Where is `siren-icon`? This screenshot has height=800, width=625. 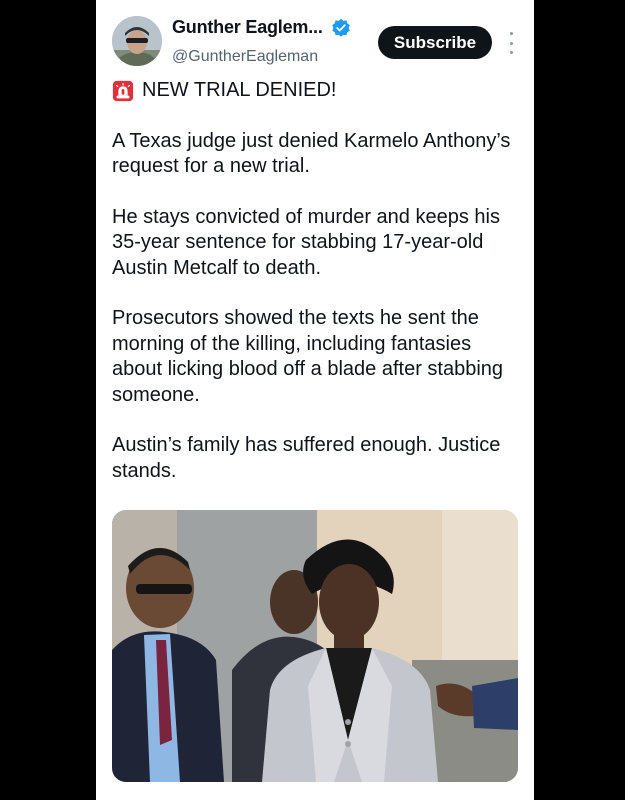
siren-icon is located at coordinates (123, 90).